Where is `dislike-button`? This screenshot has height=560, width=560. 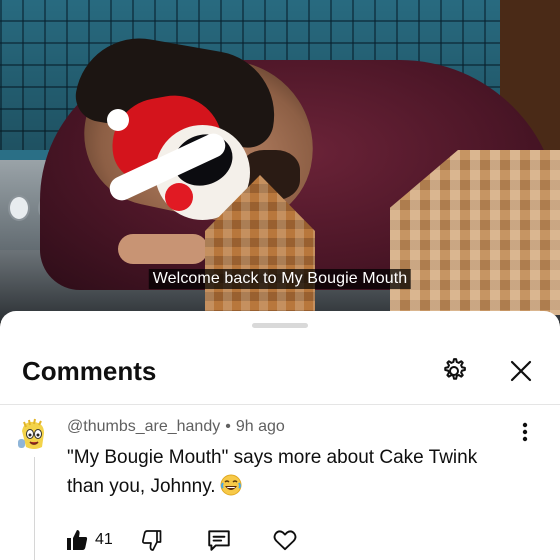
dislike-button is located at coordinates (152, 540).